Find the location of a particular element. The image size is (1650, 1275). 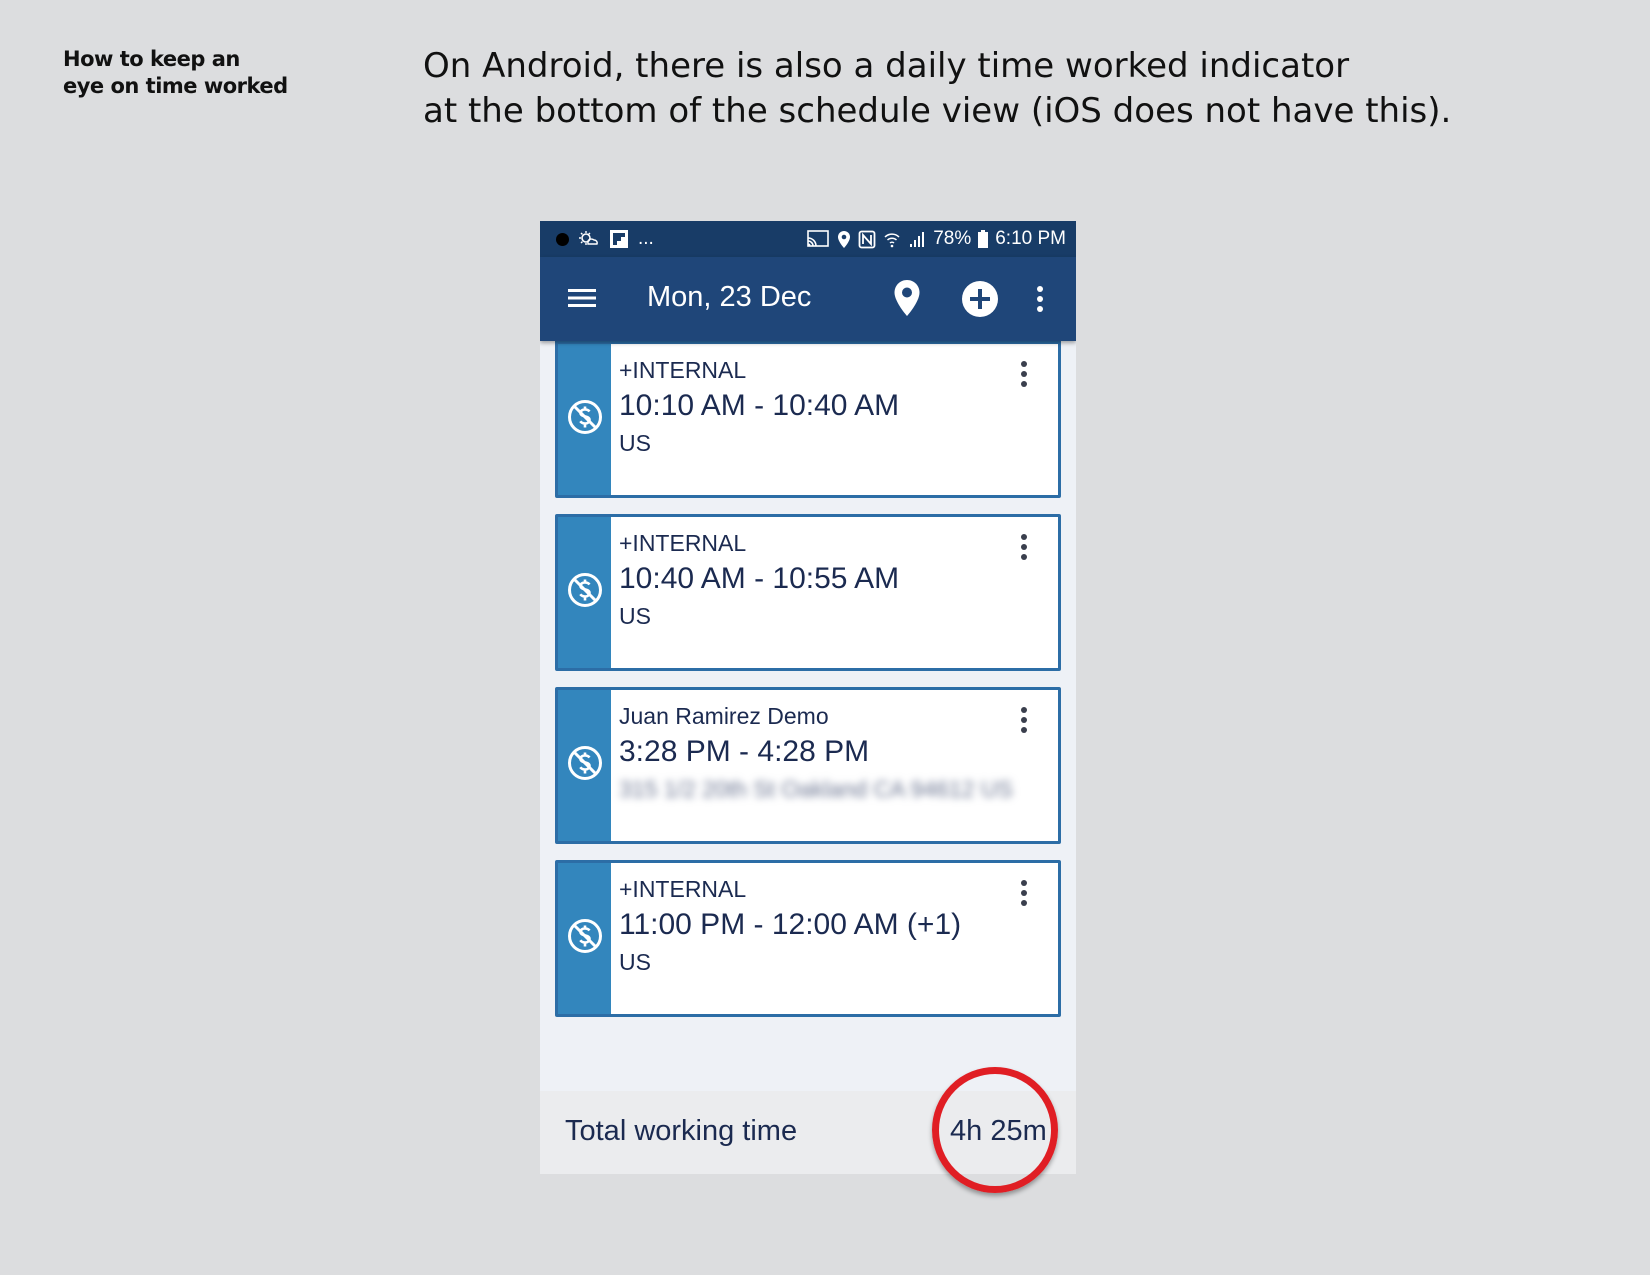

appointment-time: 10:40 AM - 10:55 AM is located at coordinates (759, 578).